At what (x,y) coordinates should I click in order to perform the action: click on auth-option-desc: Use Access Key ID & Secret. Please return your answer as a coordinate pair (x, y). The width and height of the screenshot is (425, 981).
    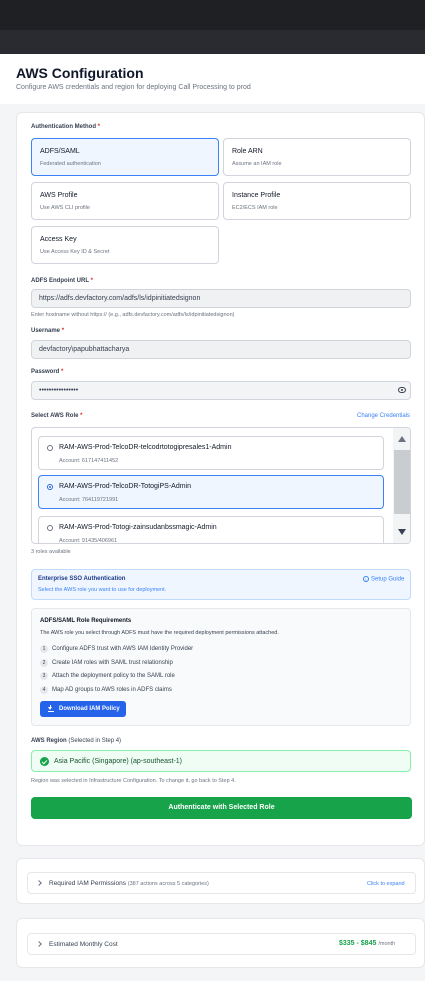
    Looking at the image, I should click on (75, 252).